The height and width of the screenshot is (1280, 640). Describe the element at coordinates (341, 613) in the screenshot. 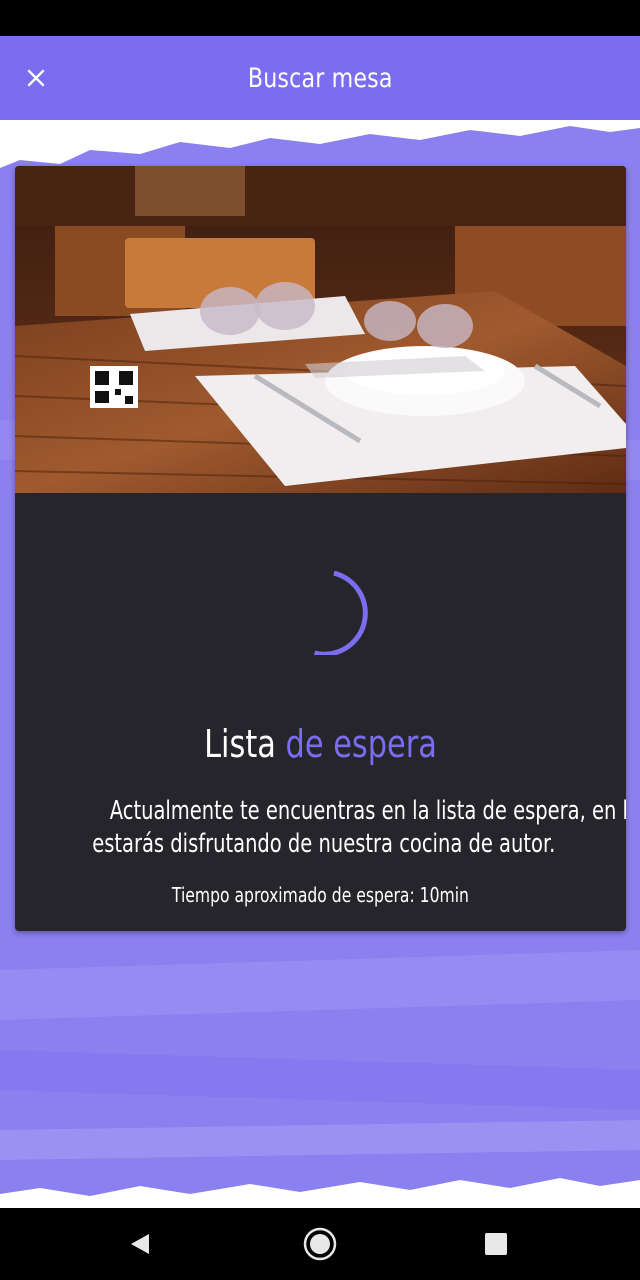

I see `loading-spinner` at that location.